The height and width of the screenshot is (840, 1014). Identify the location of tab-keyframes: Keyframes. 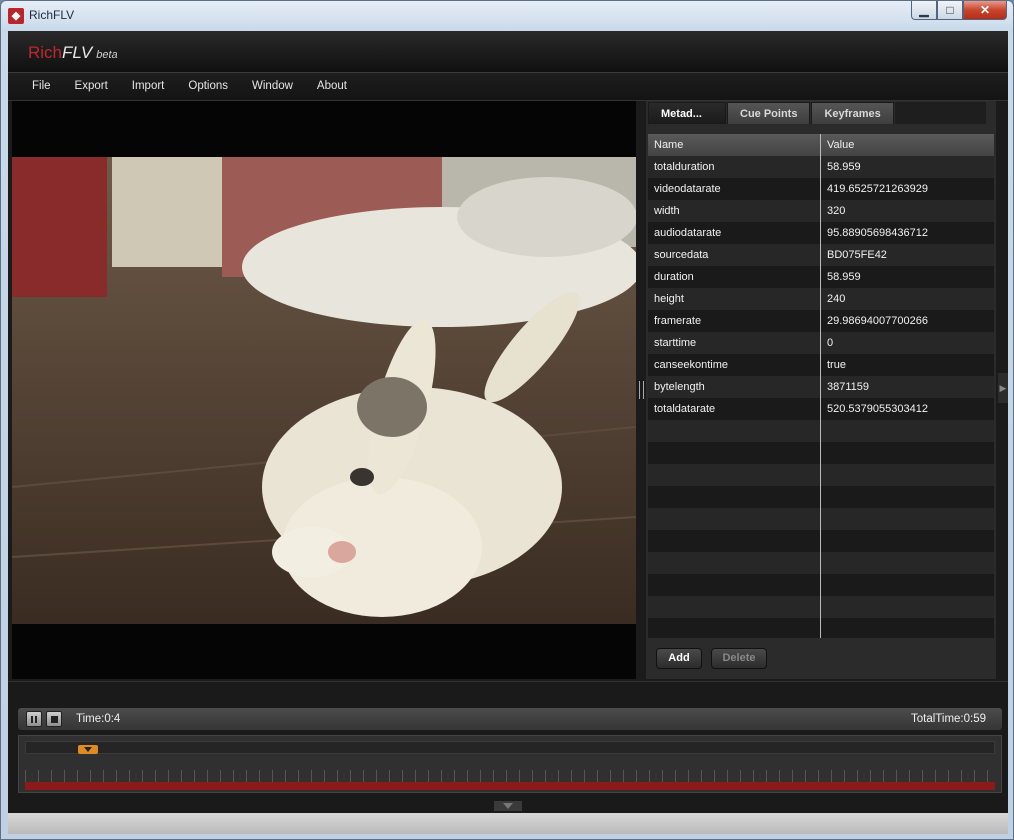
(852, 113).